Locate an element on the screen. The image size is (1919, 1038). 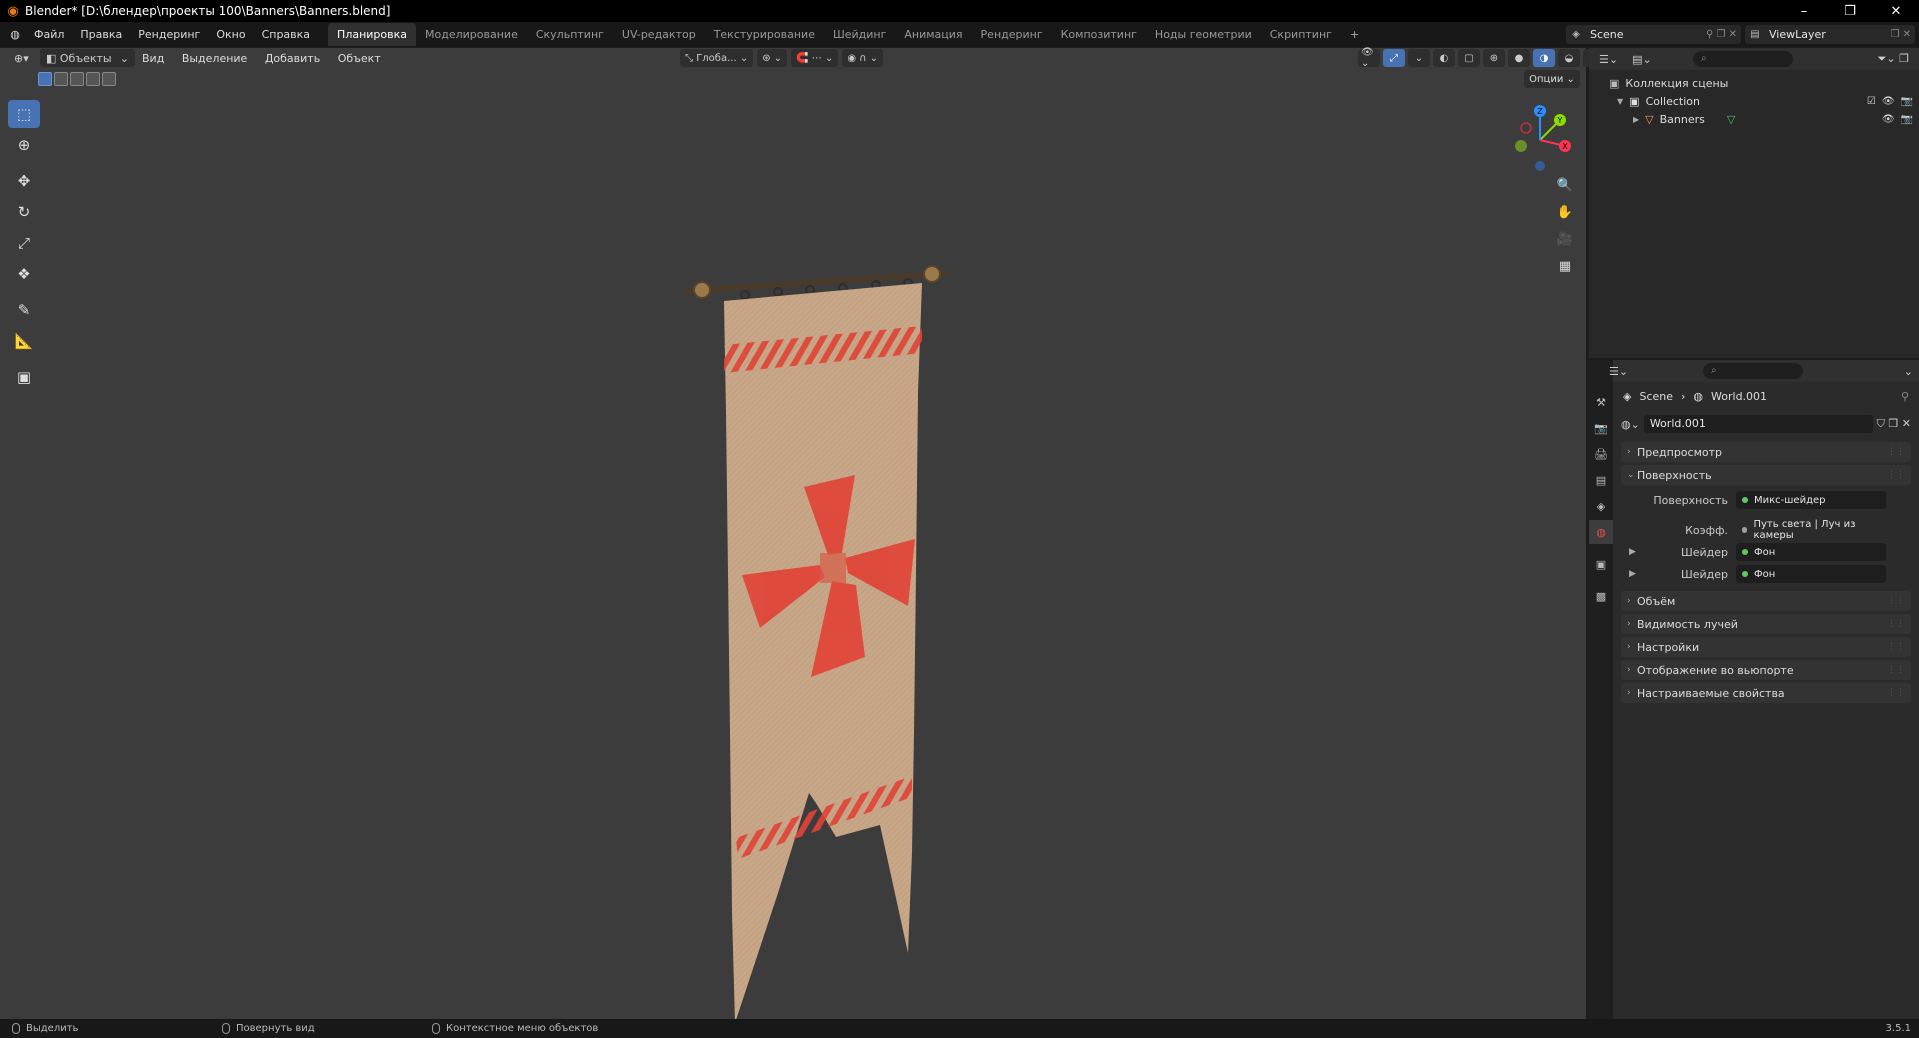
menu-window: Окно is located at coordinates (230, 34).